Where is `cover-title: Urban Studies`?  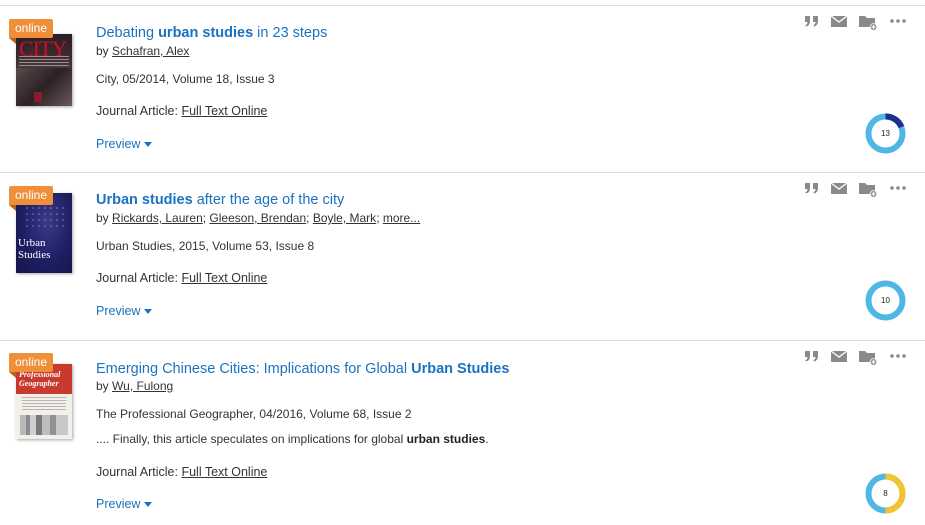
cover-title: Urban Studies is located at coordinates (34, 249).